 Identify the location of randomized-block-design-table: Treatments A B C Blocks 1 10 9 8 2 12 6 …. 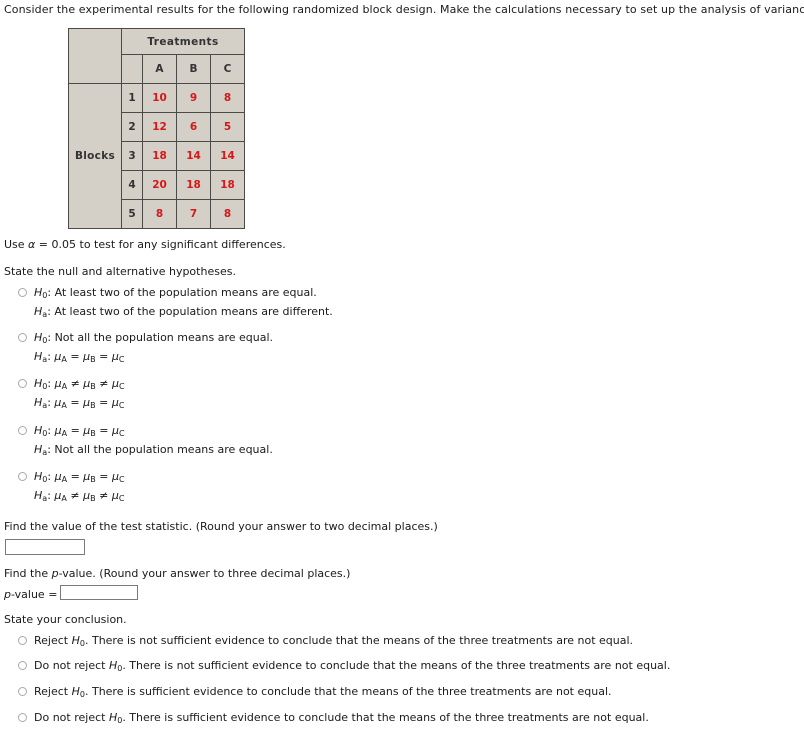
(156, 128).